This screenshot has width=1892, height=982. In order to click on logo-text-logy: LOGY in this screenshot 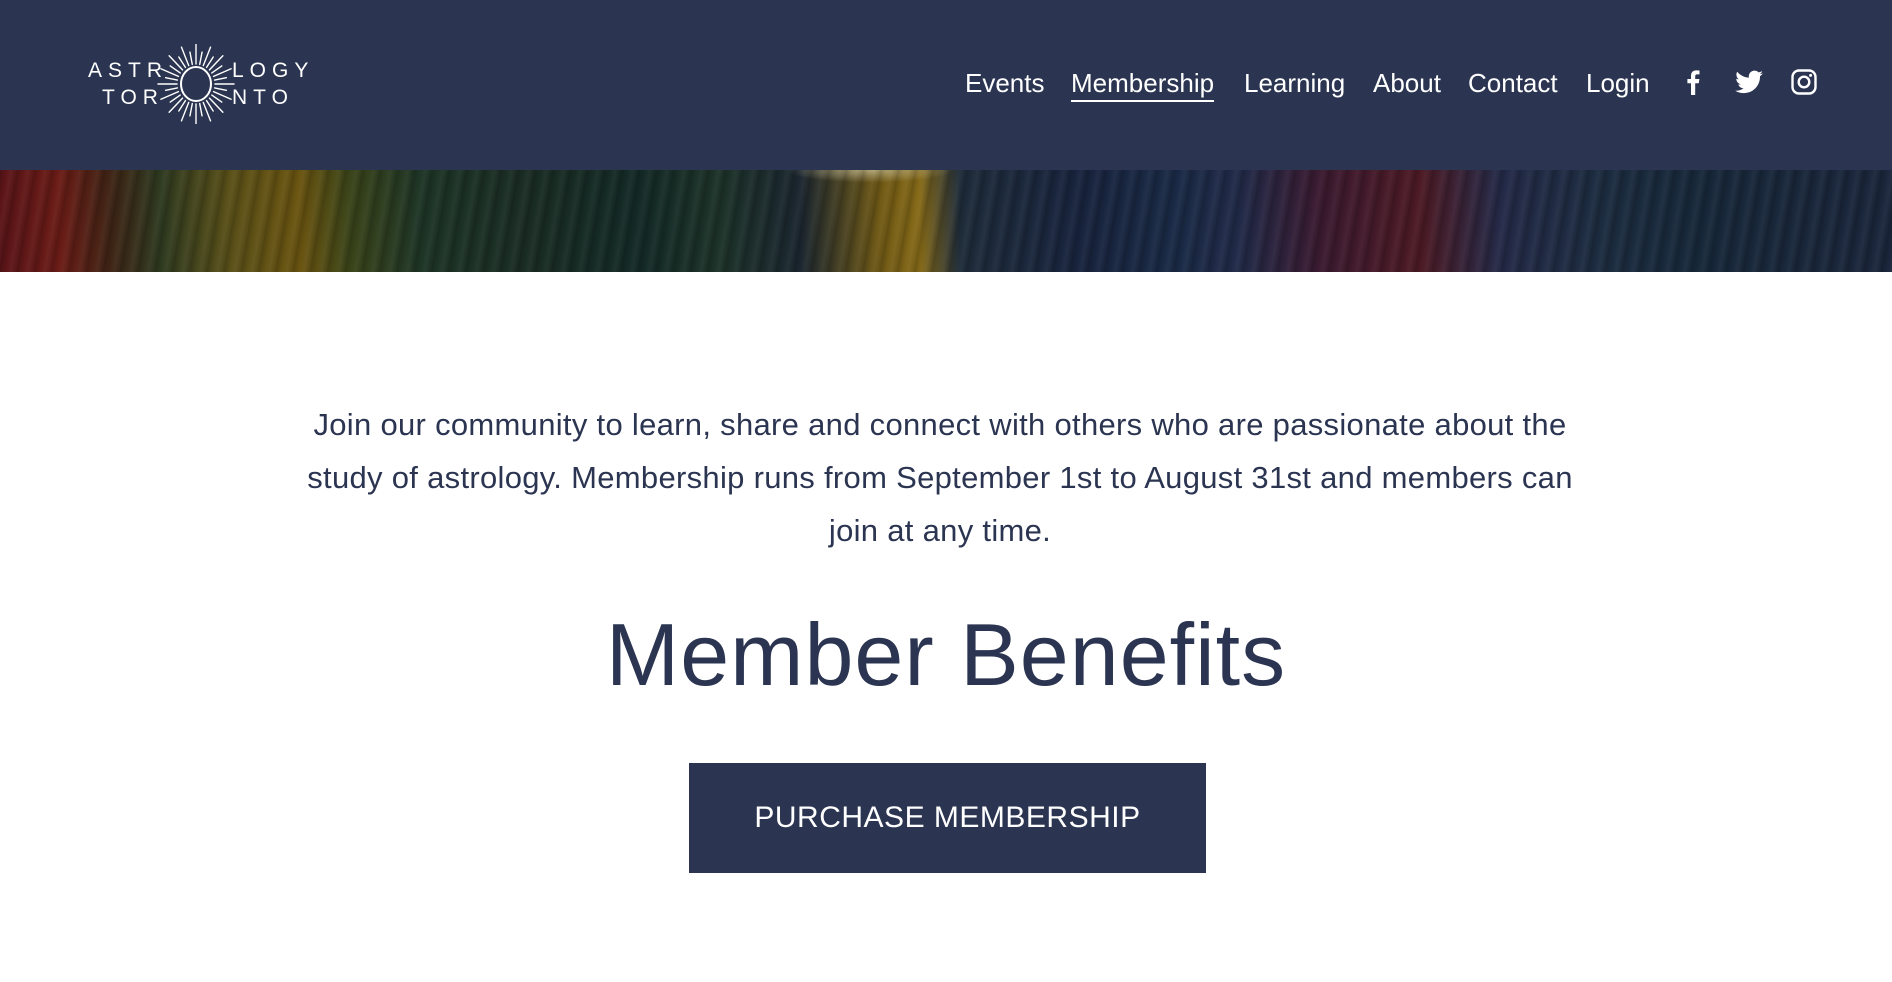, I will do `click(273, 70)`.